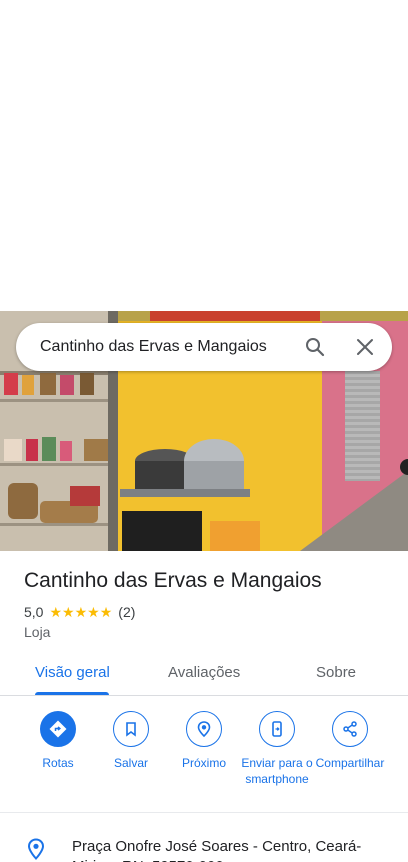 The height and width of the screenshot is (862, 408). I want to click on nearby-icon, so click(204, 729).